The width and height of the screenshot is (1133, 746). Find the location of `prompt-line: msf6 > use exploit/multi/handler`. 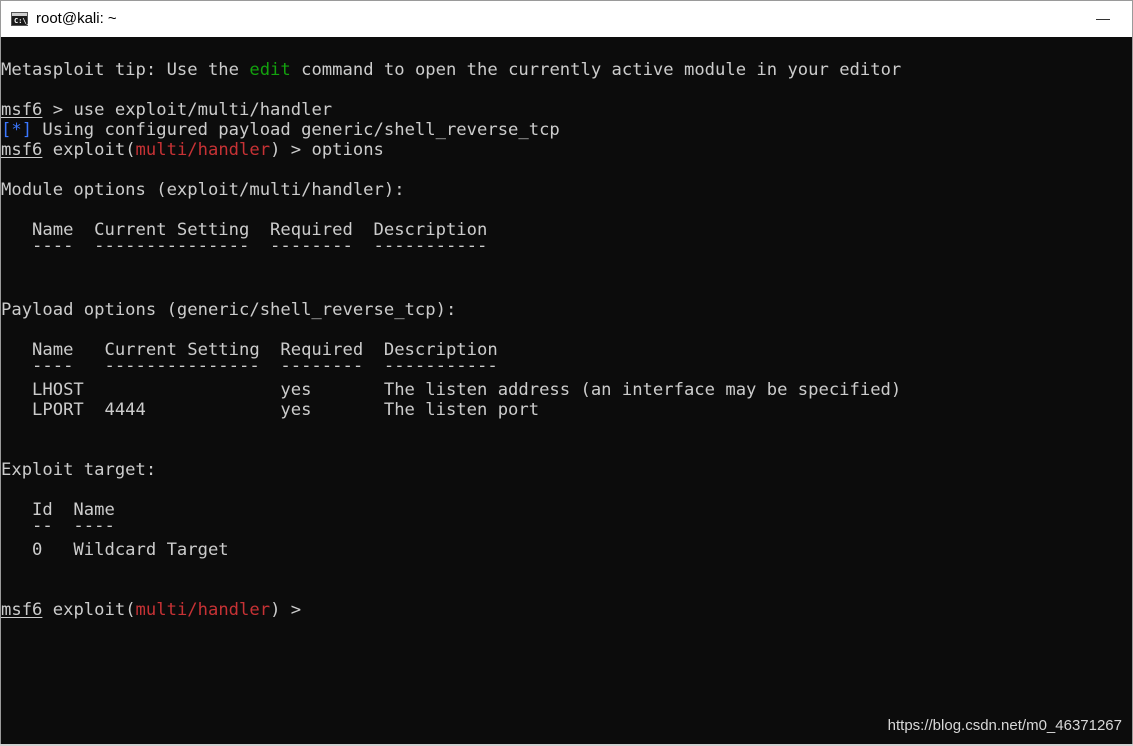

prompt-line: msf6 > use exploit/multi/handler is located at coordinates (167, 110).